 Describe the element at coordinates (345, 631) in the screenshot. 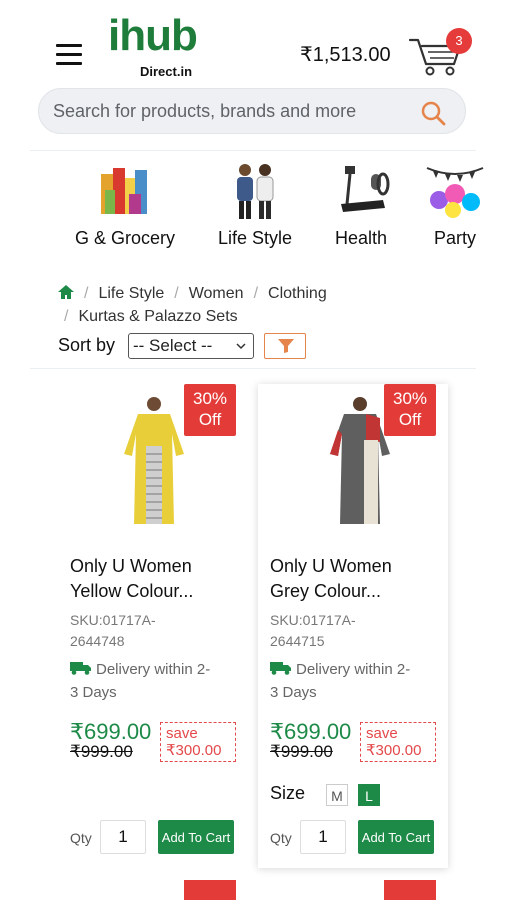

I see `product-sku: SKU:01717A- 2644715` at that location.